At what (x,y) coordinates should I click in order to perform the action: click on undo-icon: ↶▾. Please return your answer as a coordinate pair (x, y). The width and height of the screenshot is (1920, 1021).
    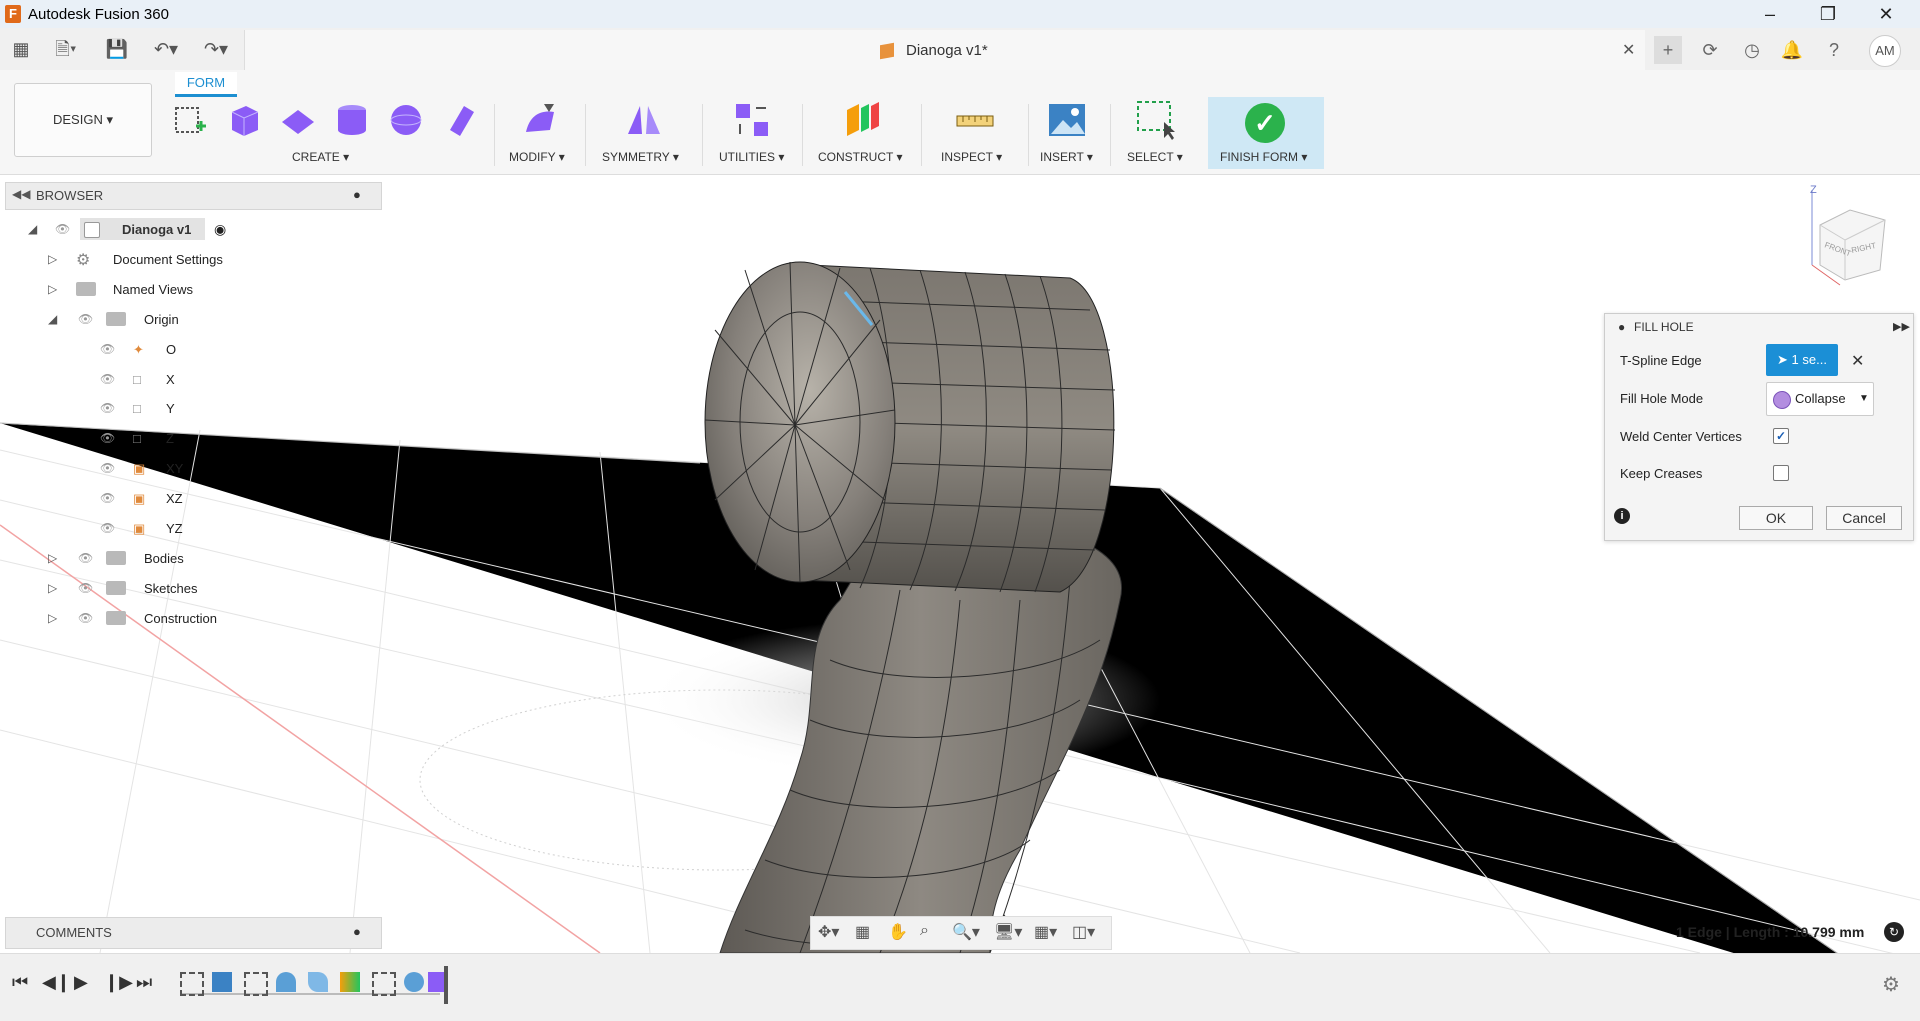
    Looking at the image, I should click on (166, 49).